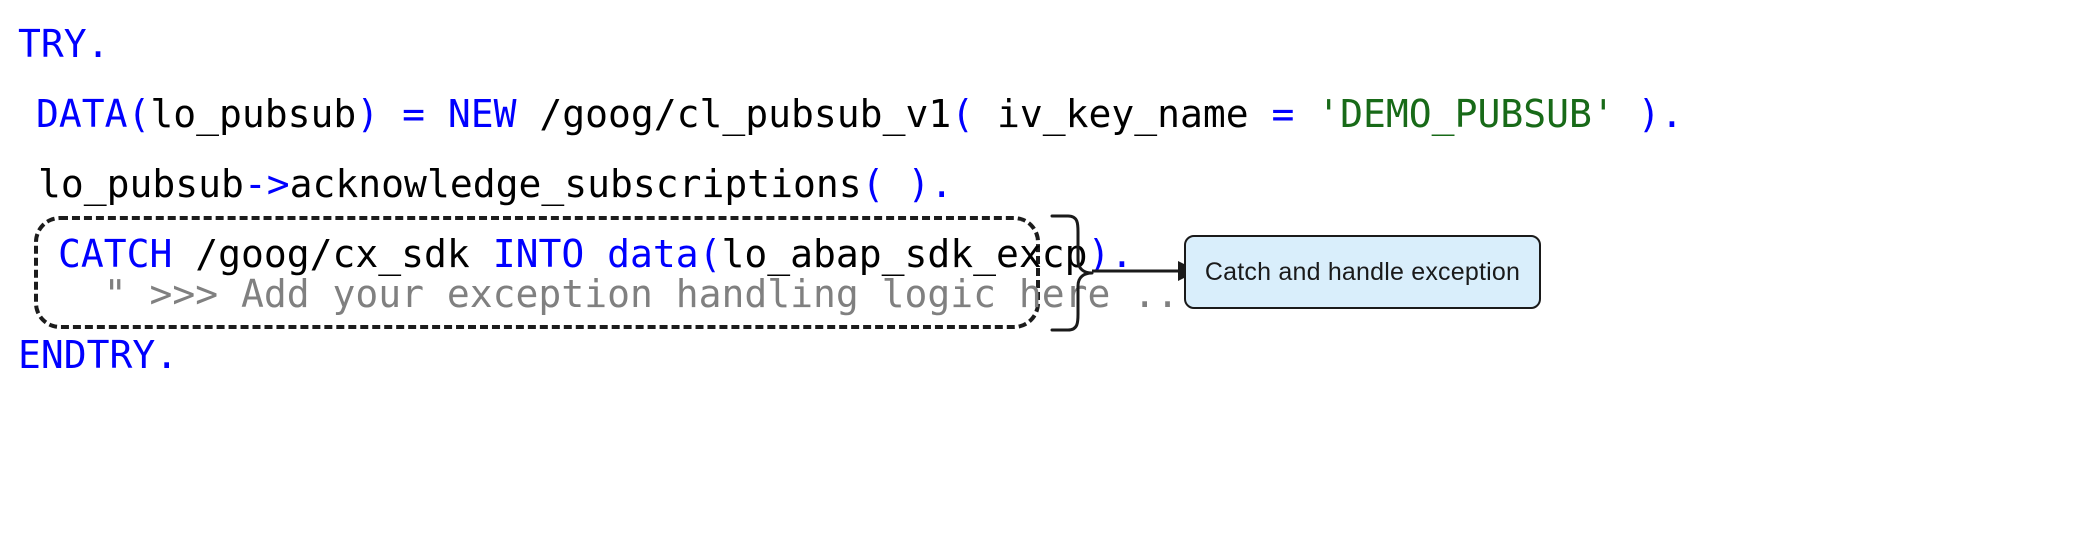 This screenshot has width=2096, height=552. Describe the element at coordinates (942, 184) in the screenshot. I see `token-method-period: .` at that location.